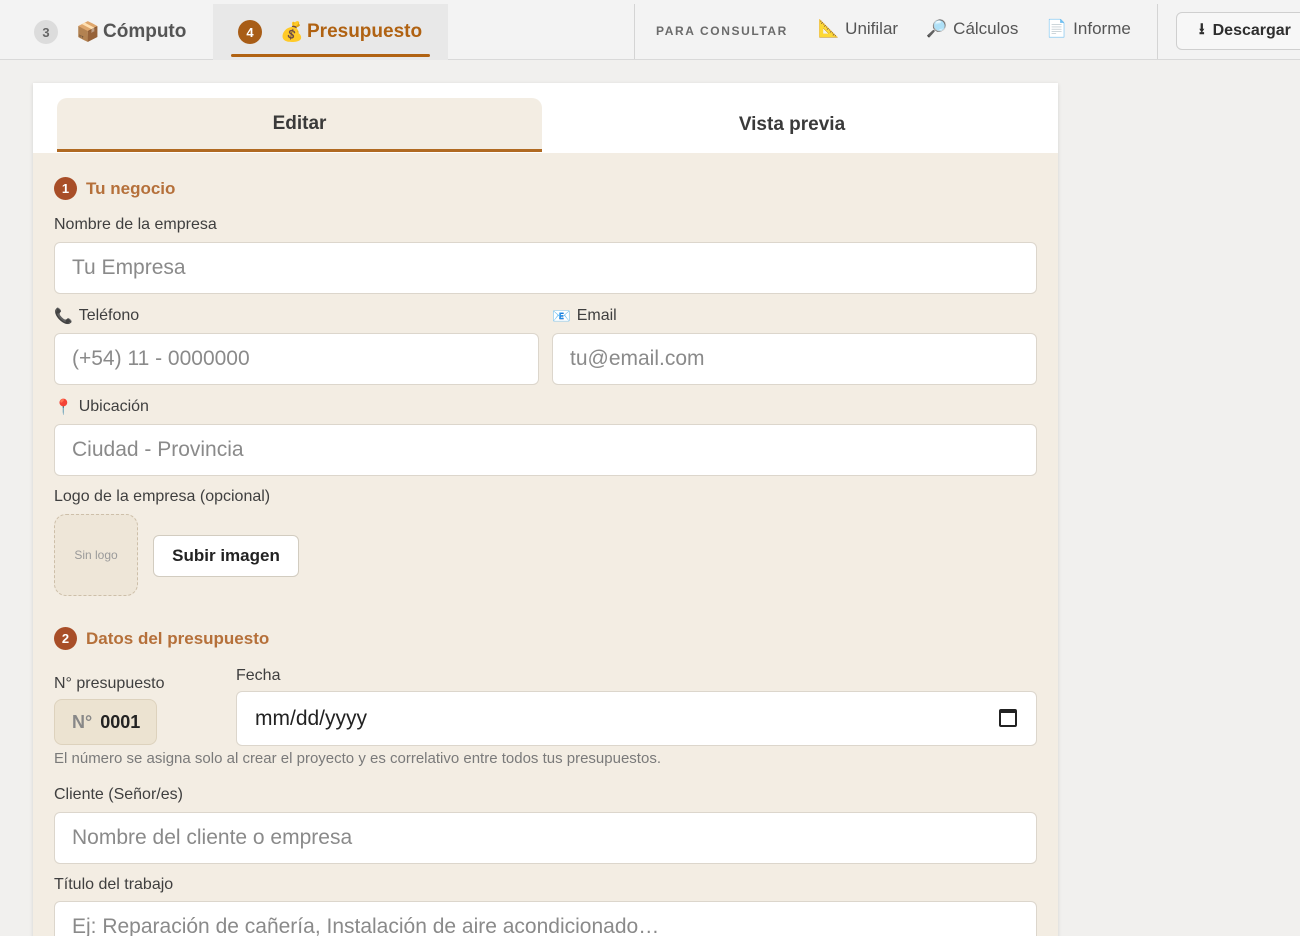 The height and width of the screenshot is (936, 1300). I want to click on section-title: Tu negocio, so click(131, 188).